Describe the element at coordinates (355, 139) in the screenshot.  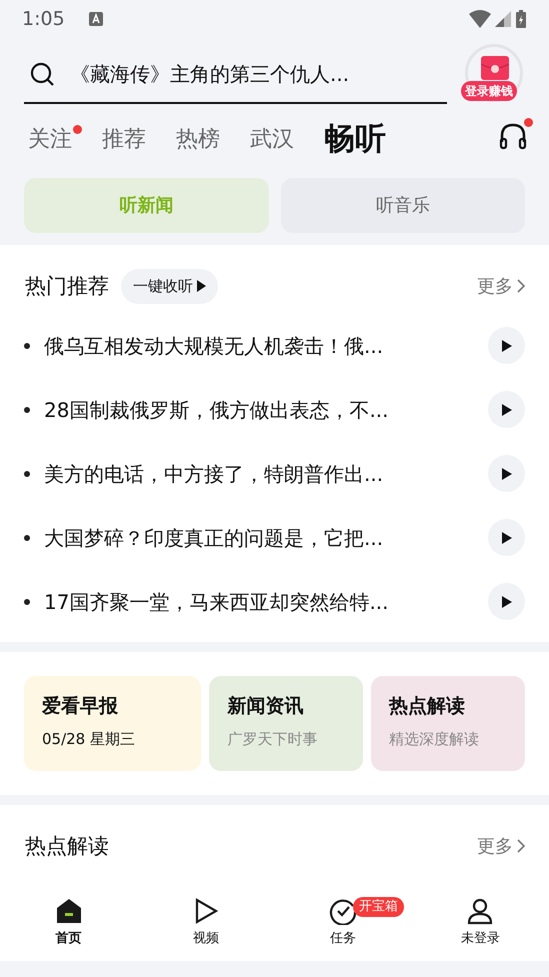
I see `channel-tab: 畅听` at that location.